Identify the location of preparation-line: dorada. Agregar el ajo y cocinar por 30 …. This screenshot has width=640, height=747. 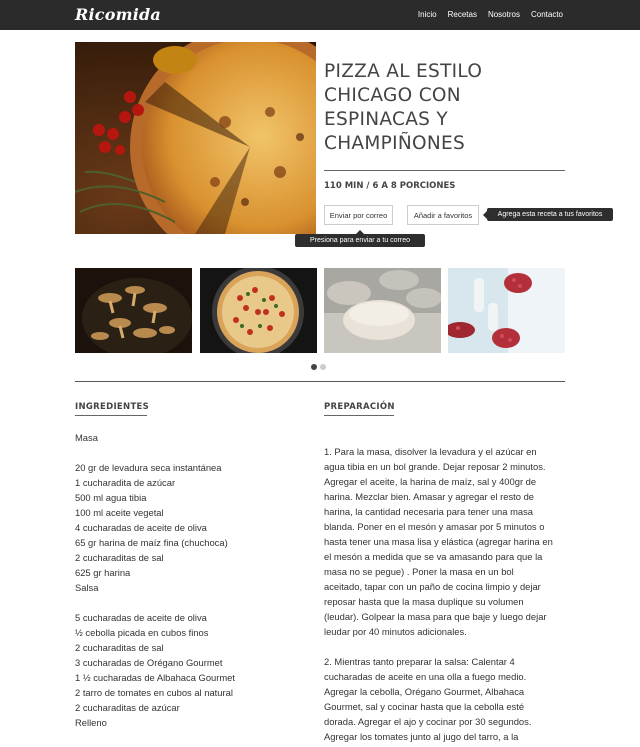
(428, 721).